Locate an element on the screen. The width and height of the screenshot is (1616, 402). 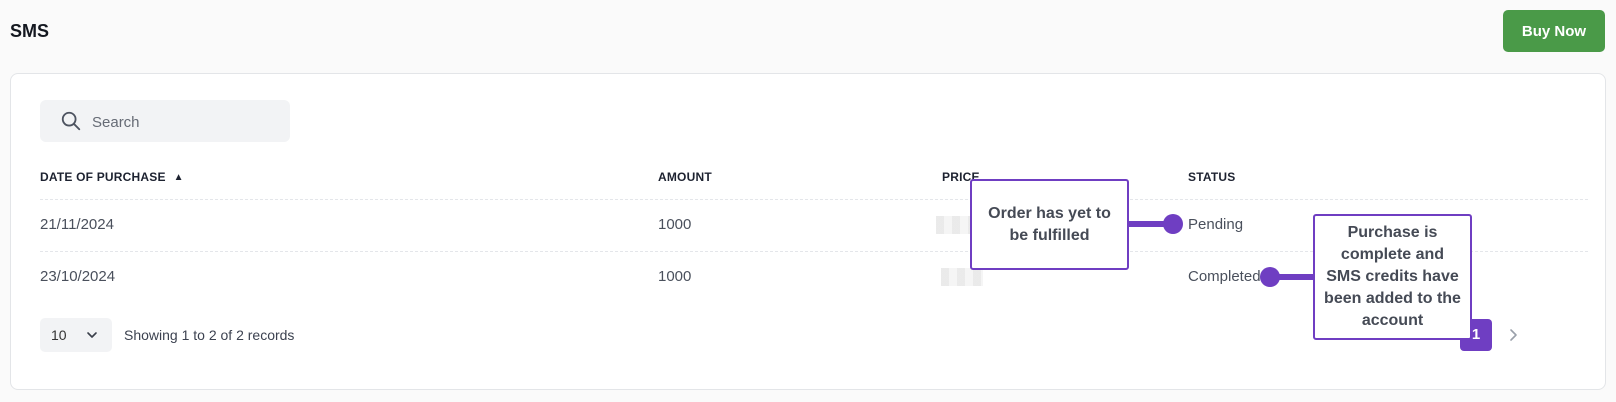
page-title: SMS is located at coordinates (30, 31).